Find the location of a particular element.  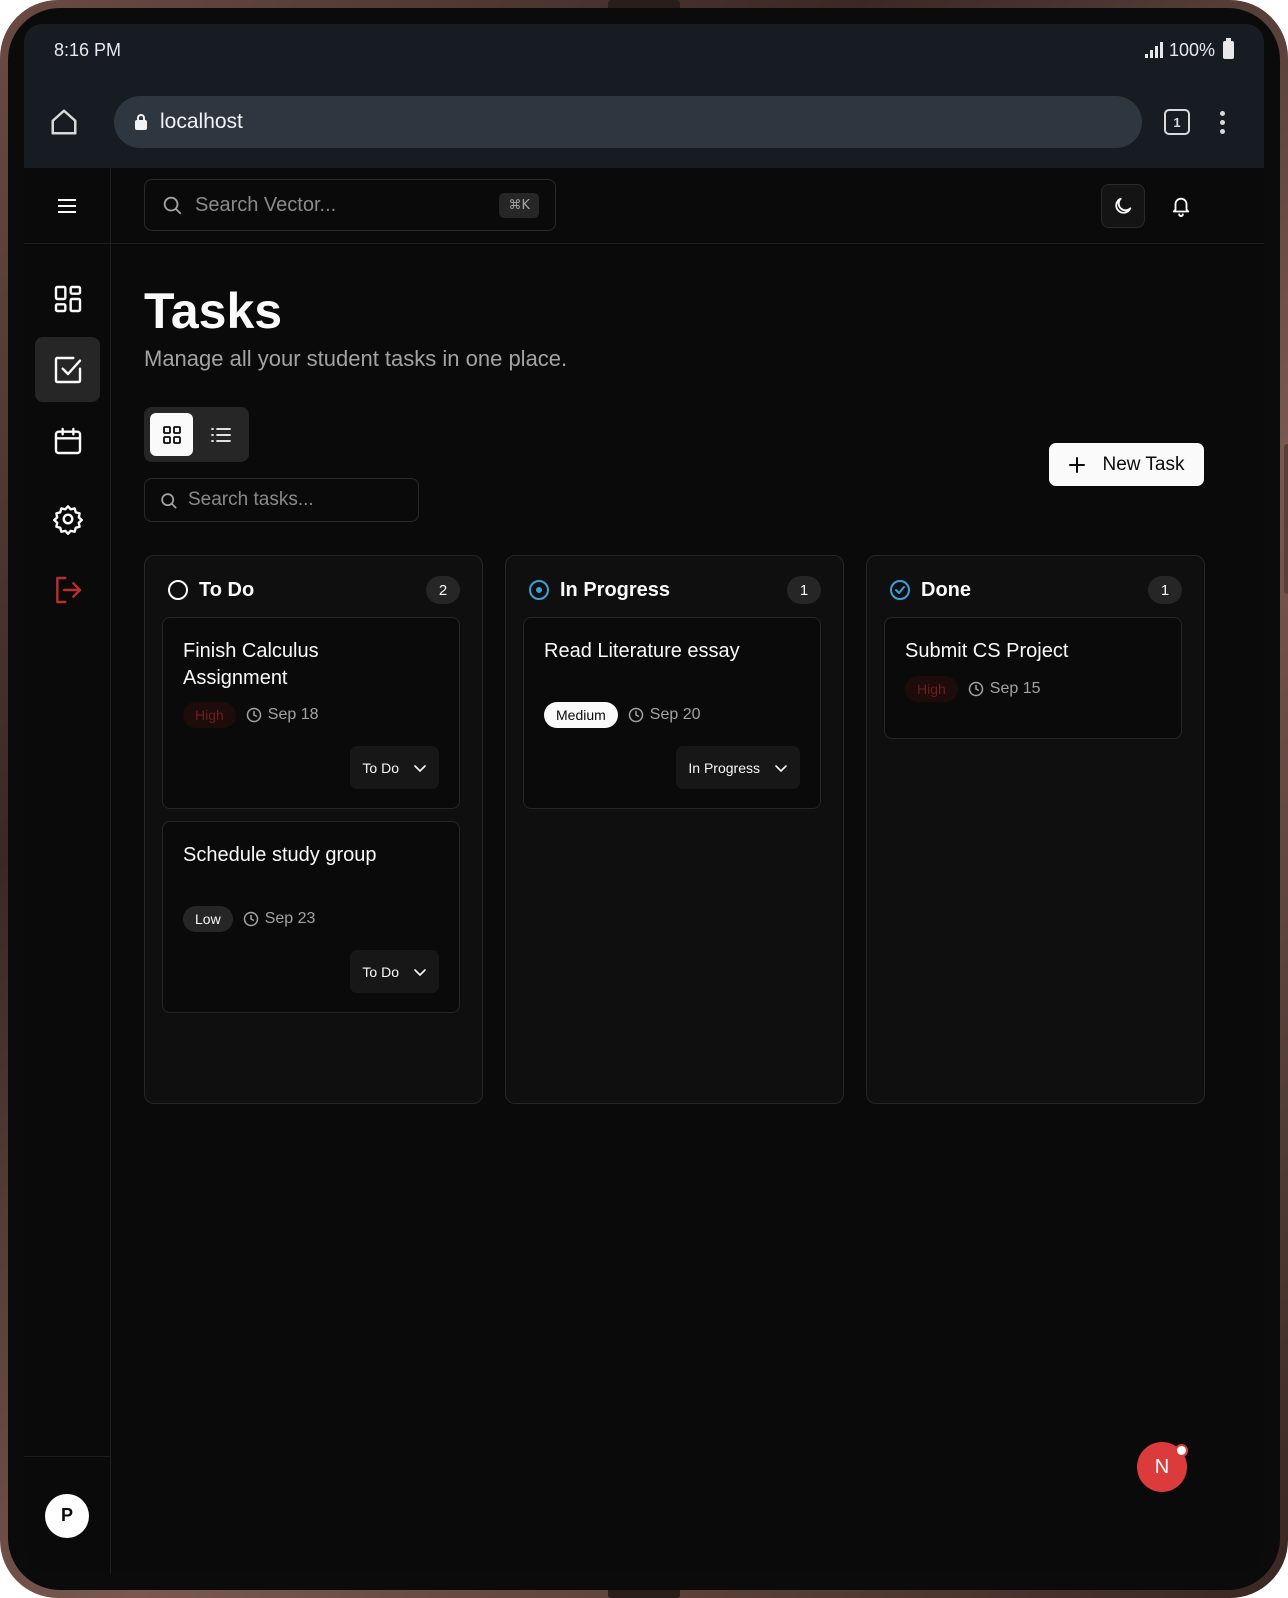

view-toggle is located at coordinates (196, 434).